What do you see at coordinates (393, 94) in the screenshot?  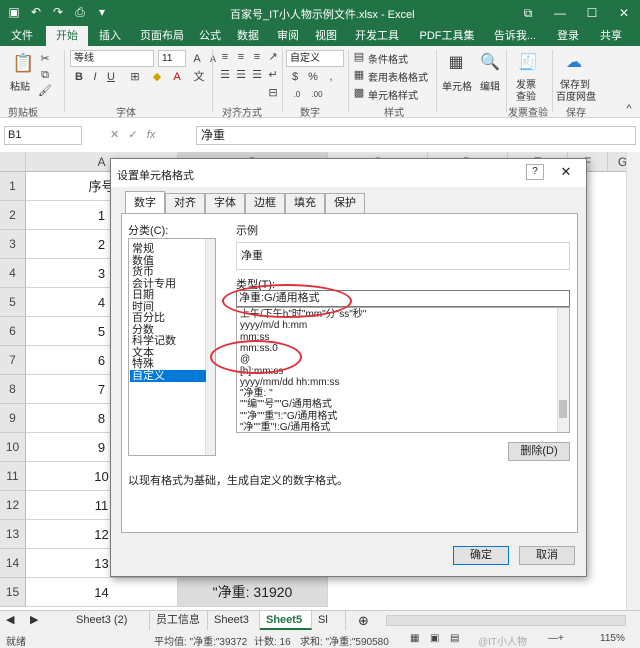 I see `cell-styles-button: 单元格样式` at bounding box center [393, 94].